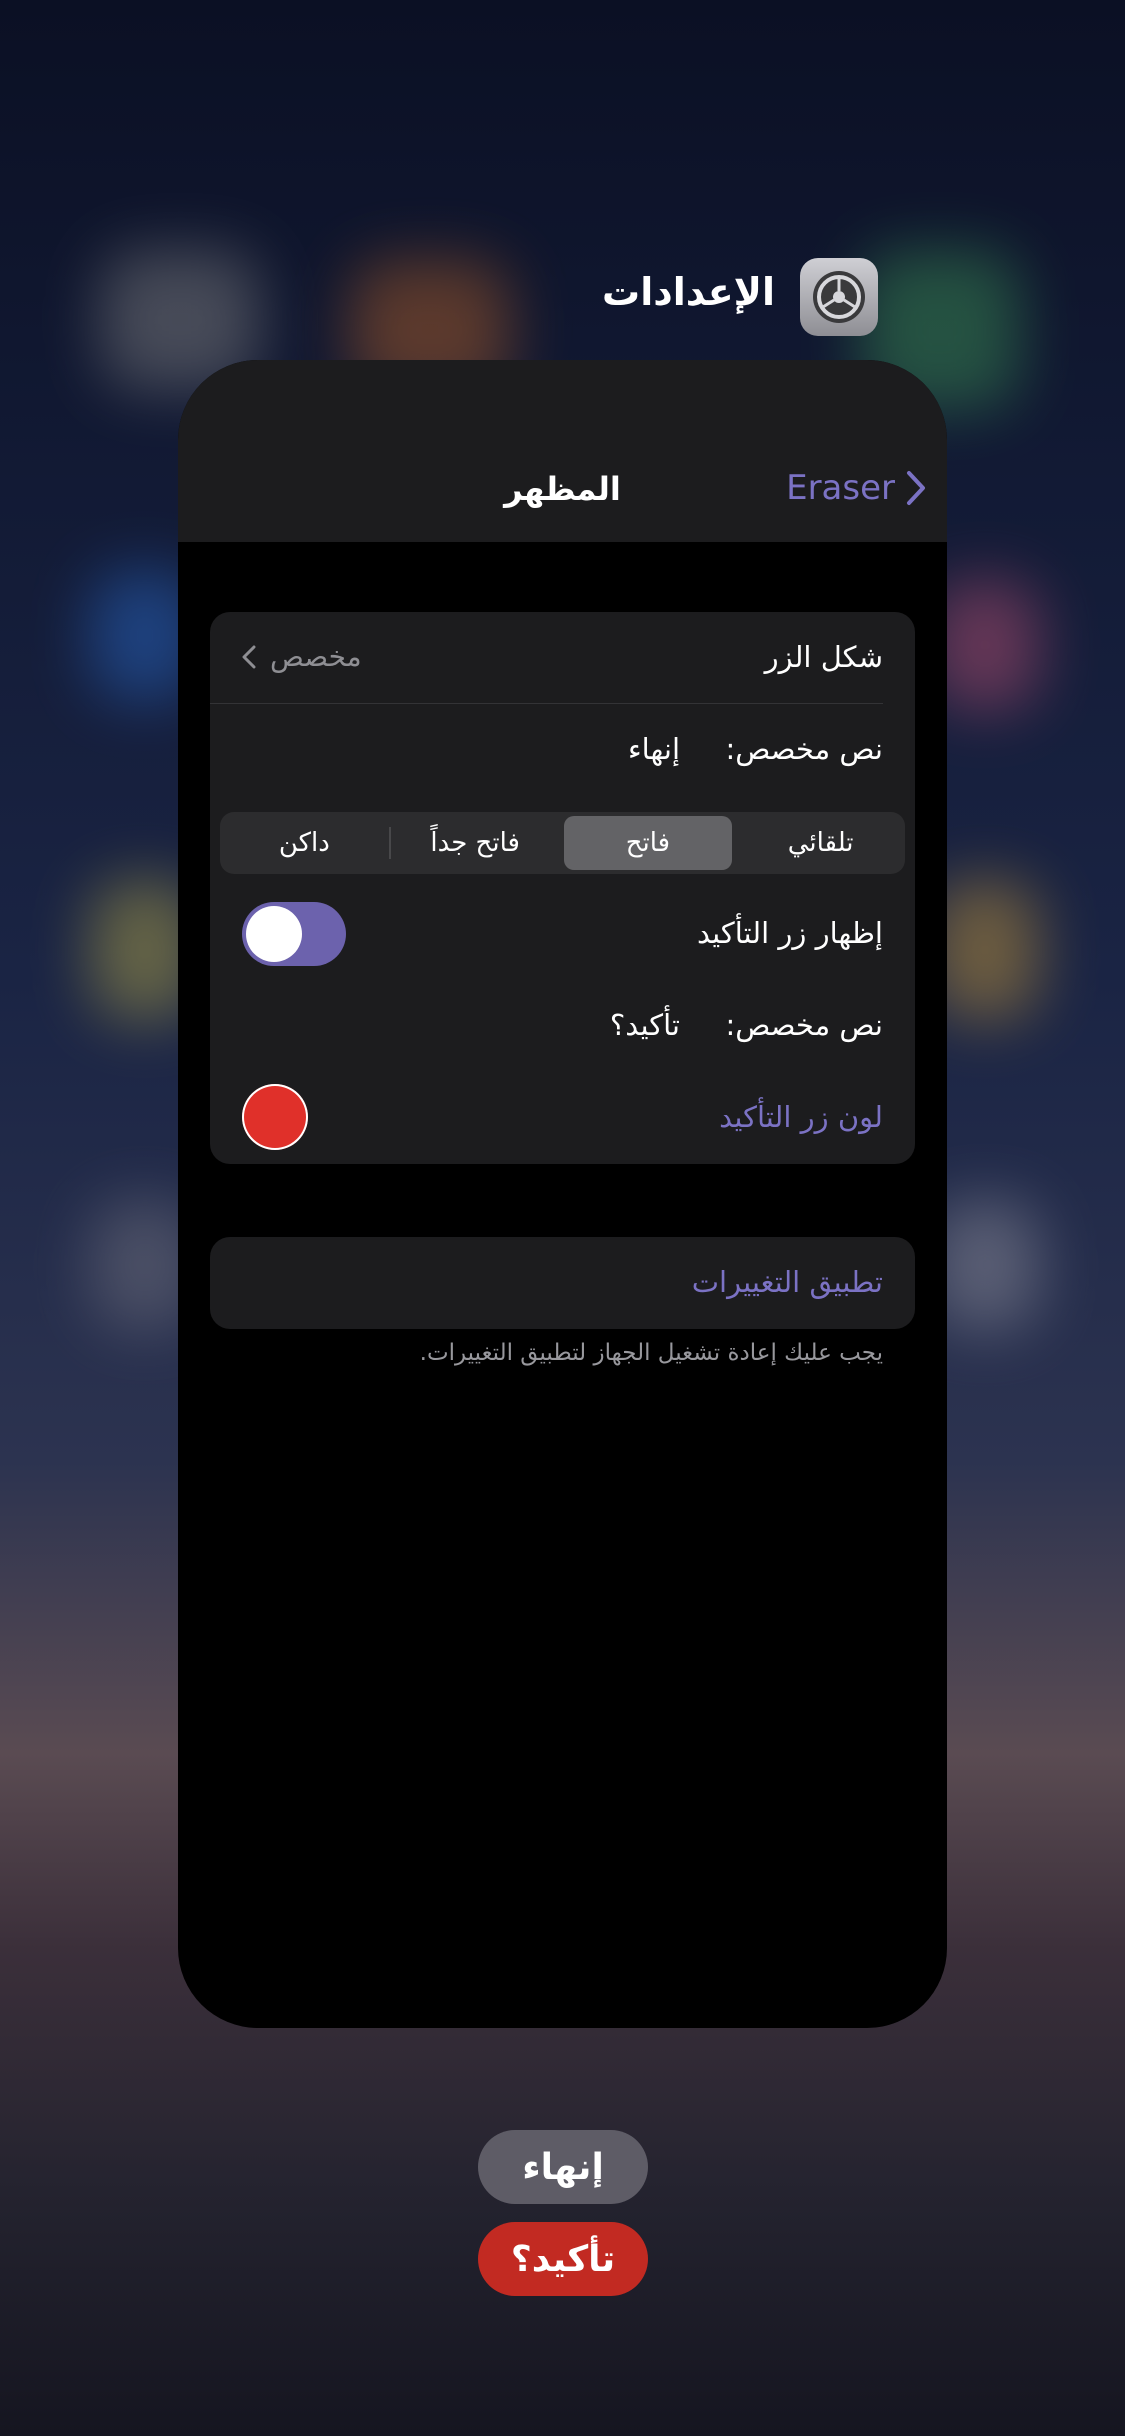 The height and width of the screenshot is (2436, 1125). Describe the element at coordinates (823, 657) in the screenshot. I see `button-shape-label: شكل الزر` at that location.